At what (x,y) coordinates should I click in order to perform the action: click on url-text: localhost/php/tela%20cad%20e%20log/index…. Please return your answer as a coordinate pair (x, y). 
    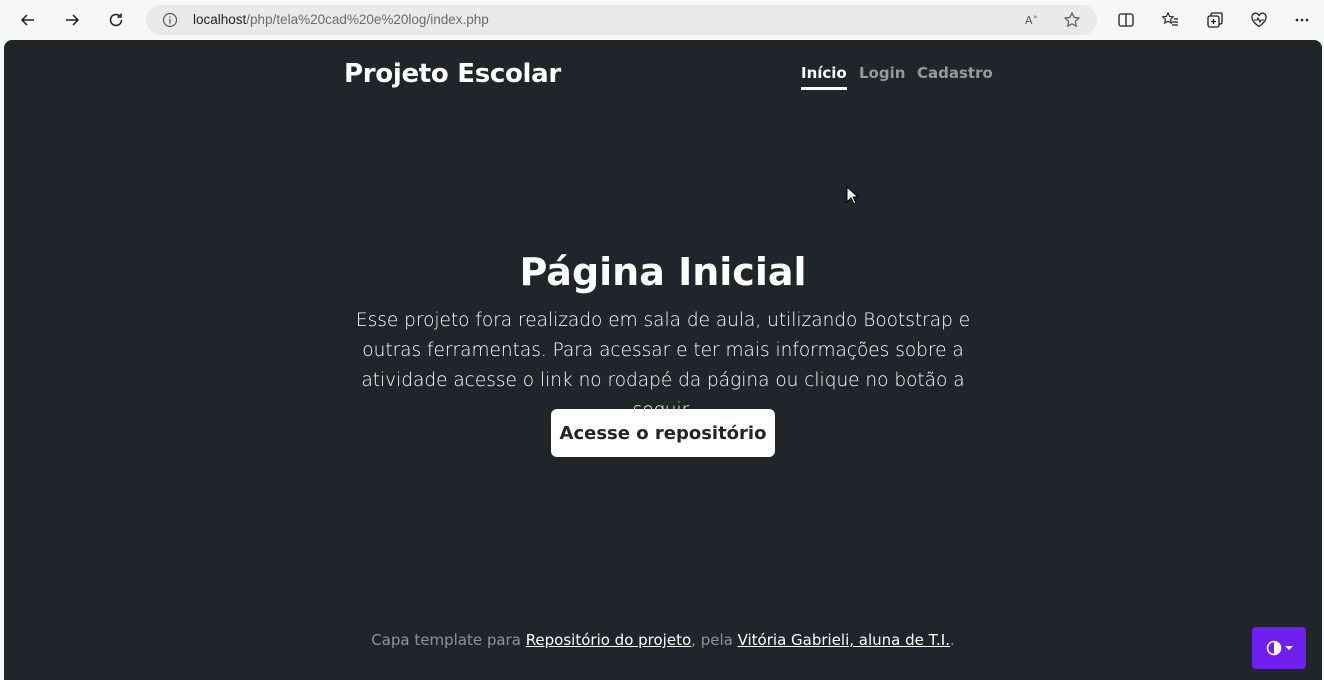
    Looking at the image, I should click on (341, 19).